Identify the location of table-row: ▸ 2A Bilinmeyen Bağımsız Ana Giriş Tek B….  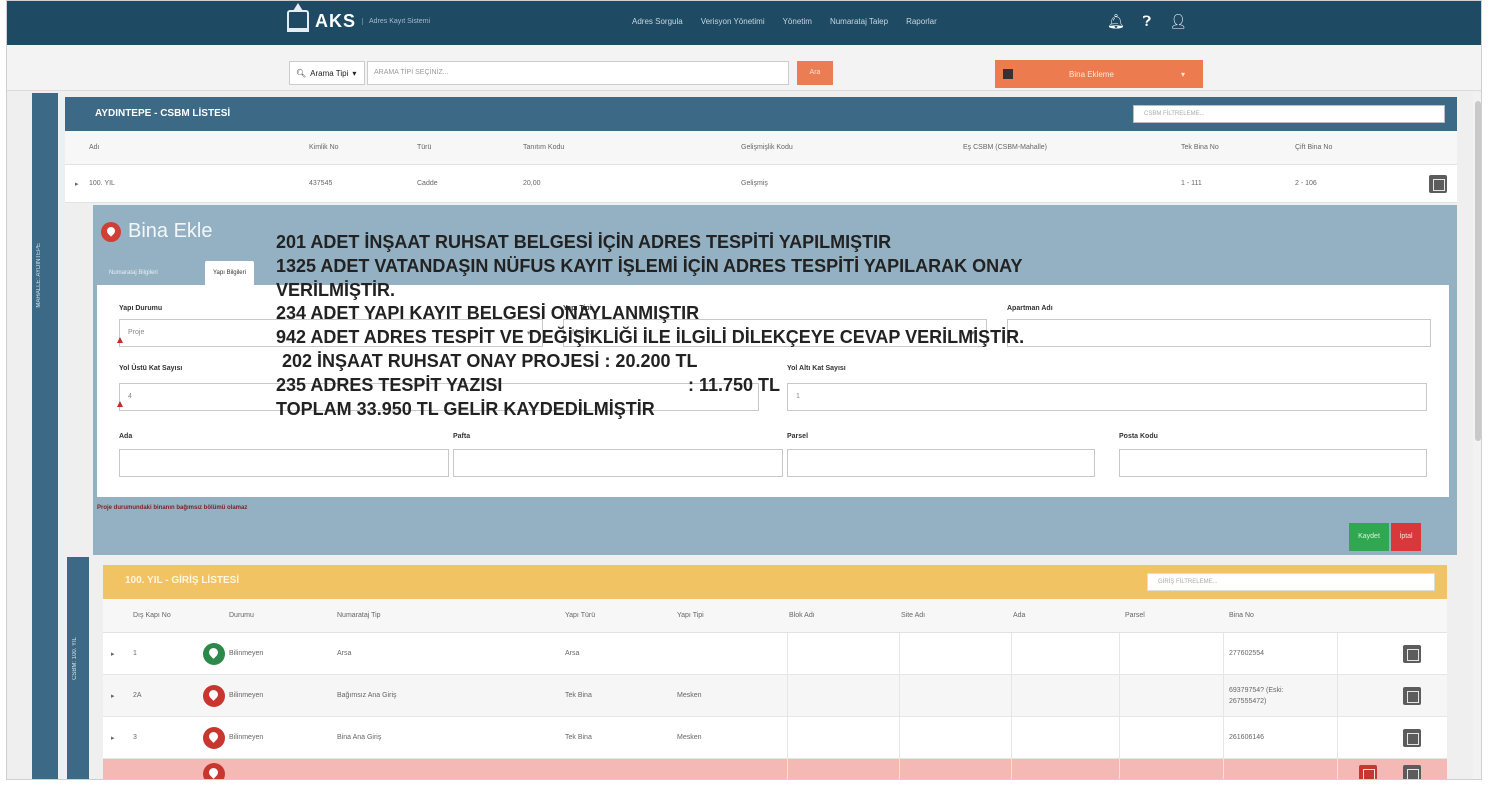
(775, 696).